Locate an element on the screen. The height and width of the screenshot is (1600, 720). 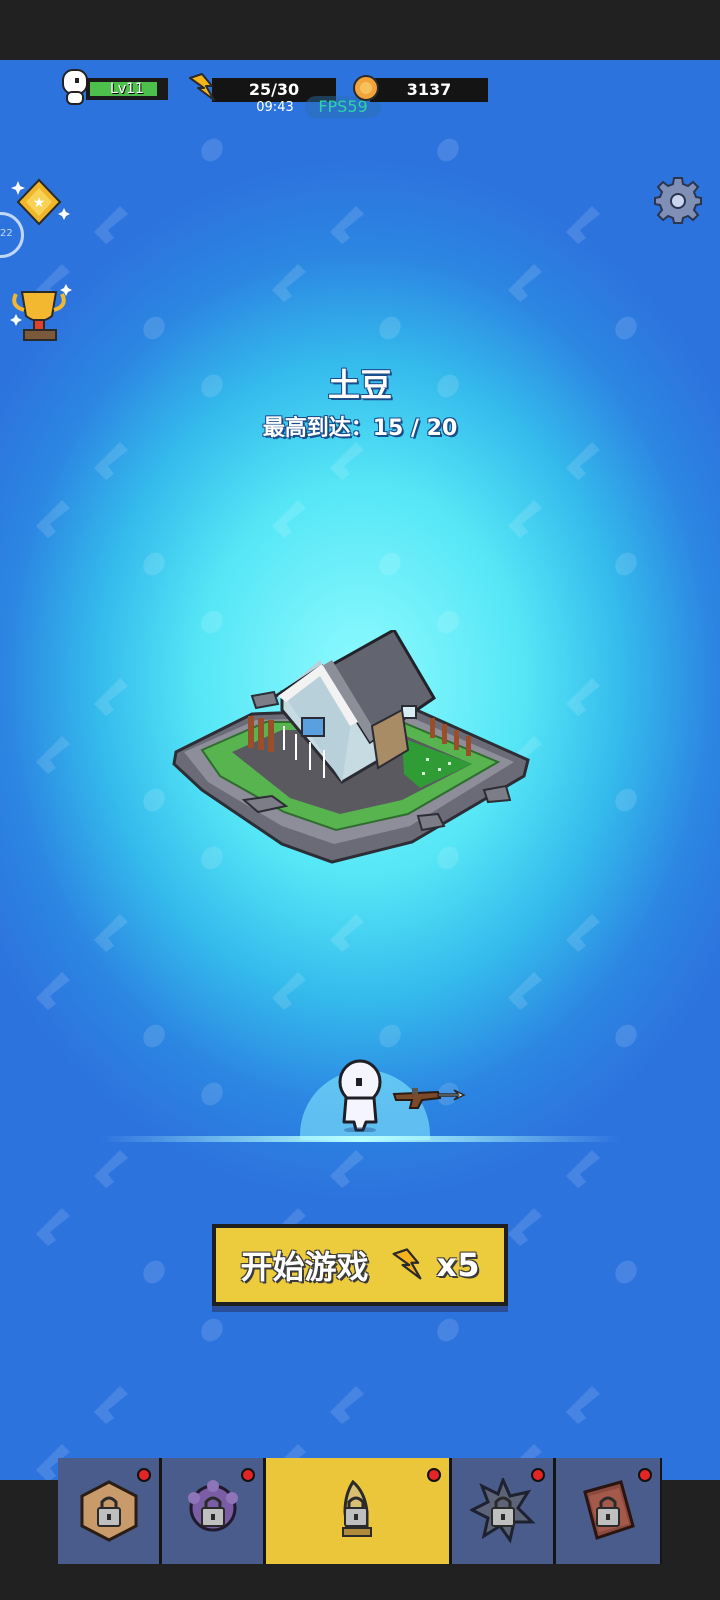
nav-tab-bullet is located at coordinates (359, 1511).